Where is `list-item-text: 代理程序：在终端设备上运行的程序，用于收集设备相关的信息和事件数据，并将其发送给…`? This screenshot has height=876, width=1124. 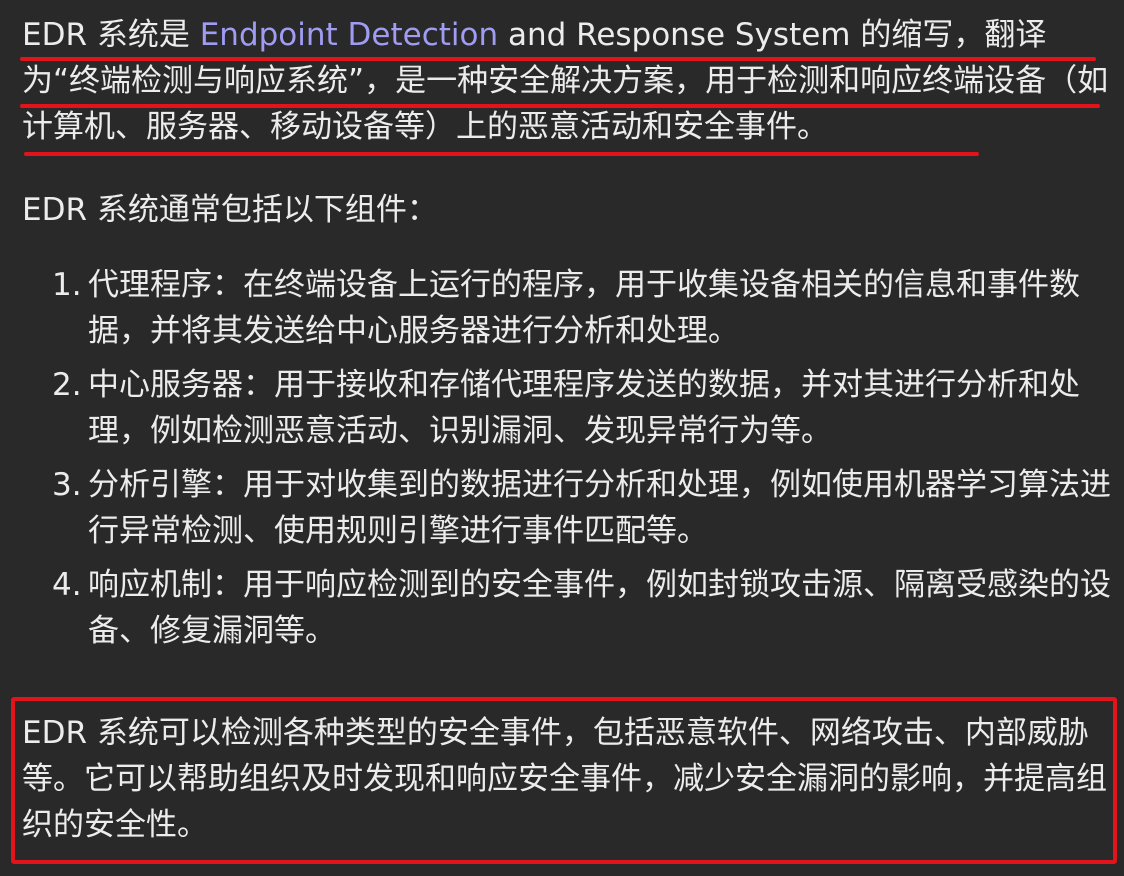 list-item-text: 代理程序：在终端设备上运行的程序，用于收集设备相关的信息和事件数据，并将其发送给… is located at coordinates (584, 308).